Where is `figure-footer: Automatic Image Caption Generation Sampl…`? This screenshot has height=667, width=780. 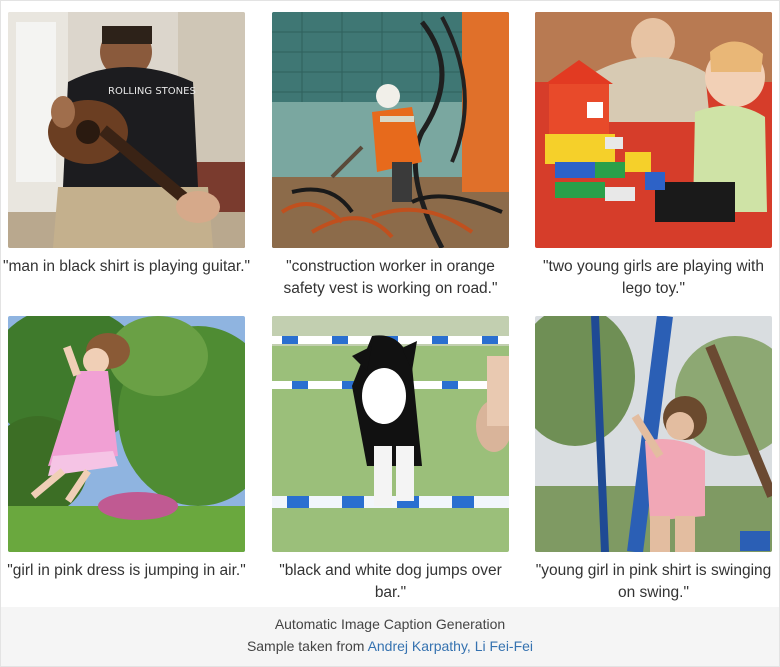
figure-footer: Automatic Image Caption Generation Sampl… is located at coordinates (390, 636).